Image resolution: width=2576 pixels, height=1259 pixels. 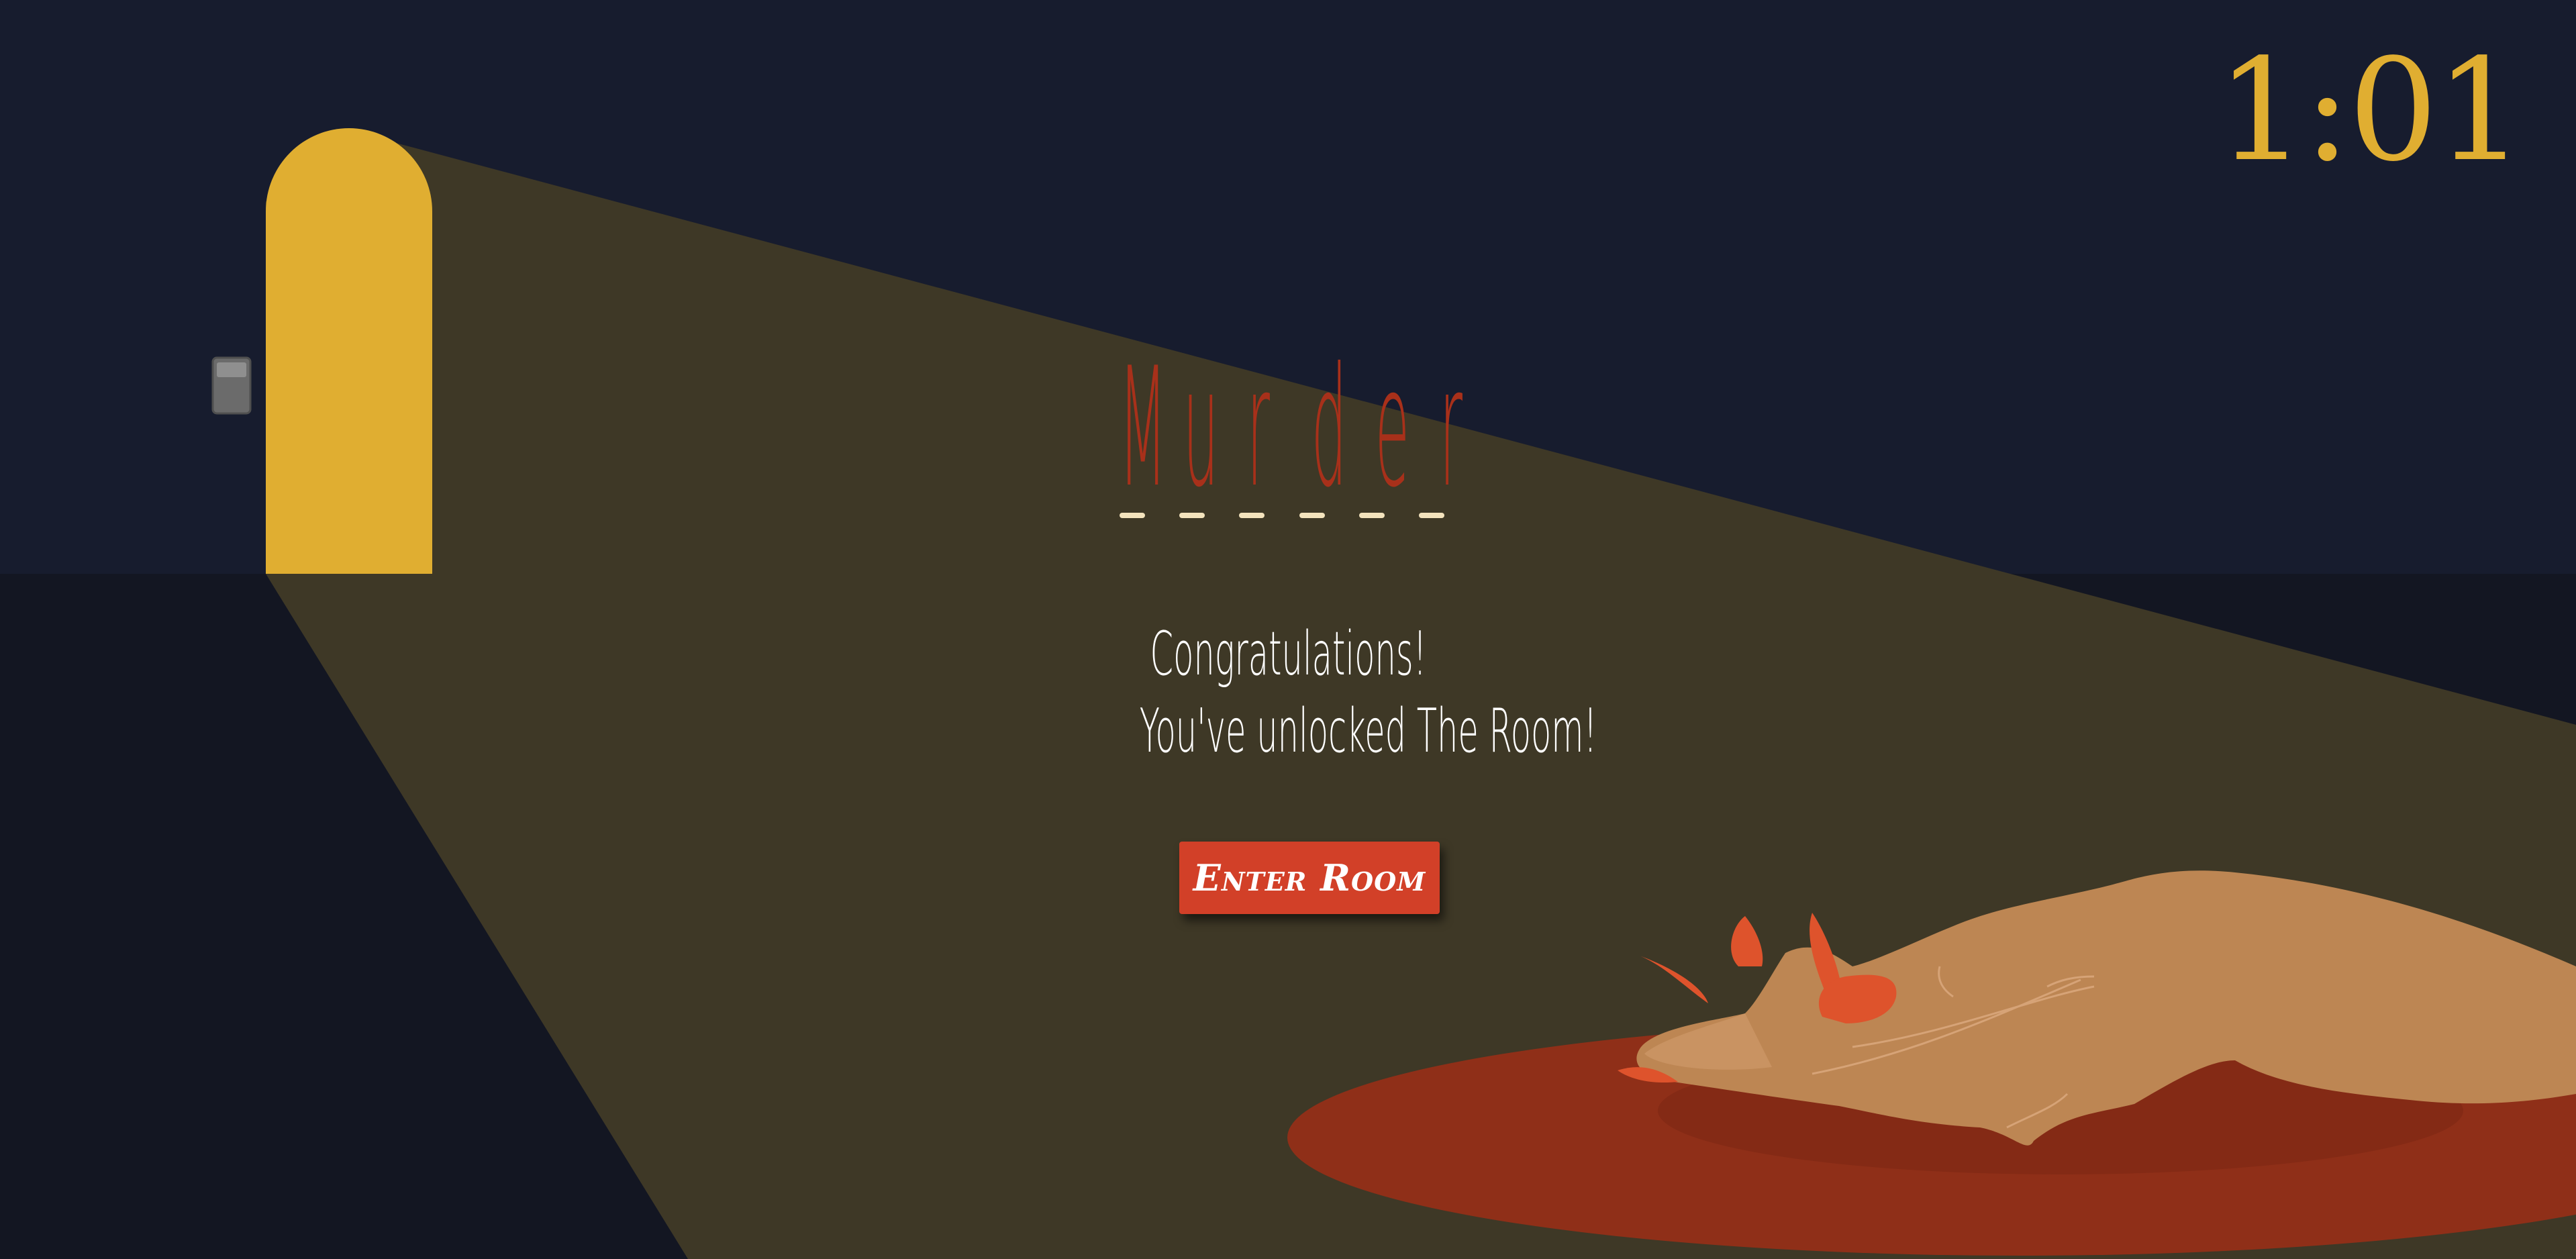 What do you see at coordinates (1142, 428) in the screenshot?
I see `puzzle-letter: M` at bounding box center [1142, 428].